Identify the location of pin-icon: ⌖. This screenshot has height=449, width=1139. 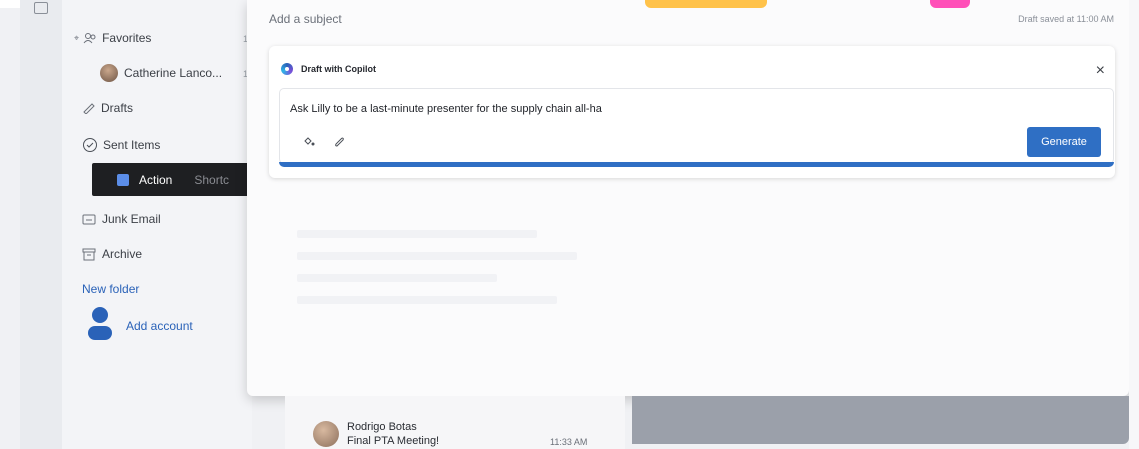
(77, 37).